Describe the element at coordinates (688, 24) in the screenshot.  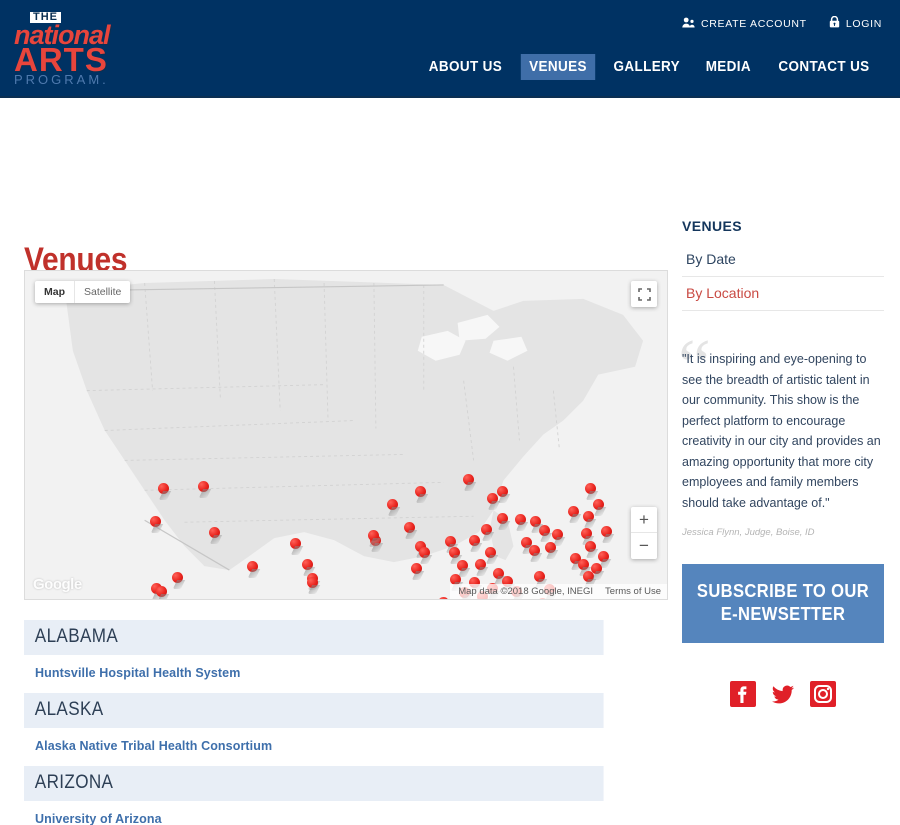
I see `user-icon` at that location.